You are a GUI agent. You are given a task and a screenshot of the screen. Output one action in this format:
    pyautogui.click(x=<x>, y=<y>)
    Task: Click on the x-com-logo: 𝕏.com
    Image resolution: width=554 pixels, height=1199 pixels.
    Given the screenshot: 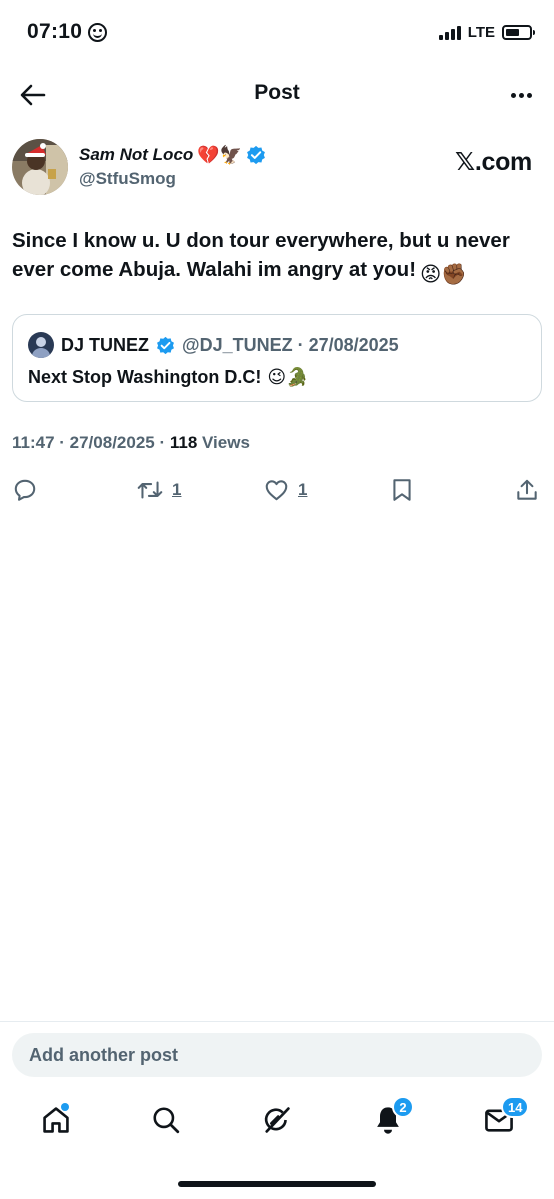 What is the action you would take?
    pyautogui.click(x=493, y=162)
    